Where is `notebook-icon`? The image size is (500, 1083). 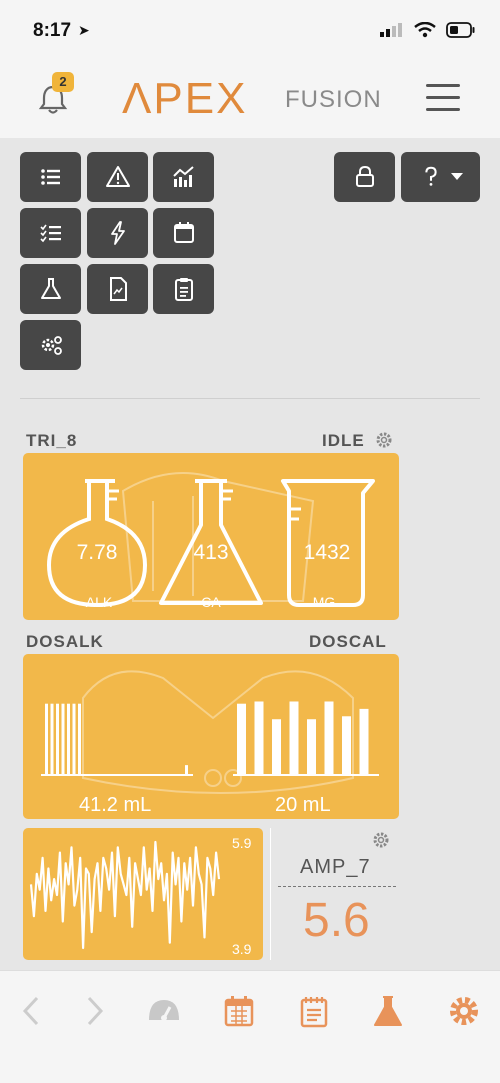
notebook-icon is located at coordinates (314, 1012).